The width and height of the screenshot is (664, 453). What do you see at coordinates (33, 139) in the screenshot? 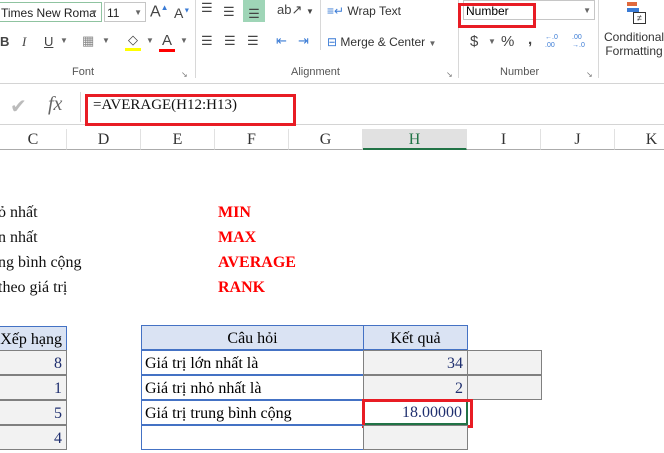
I see `column-header-c: C` at bounding box center [33, 139].